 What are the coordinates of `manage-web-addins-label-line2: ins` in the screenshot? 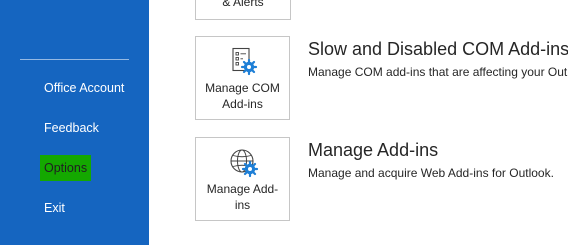 It's located at (242, 205).